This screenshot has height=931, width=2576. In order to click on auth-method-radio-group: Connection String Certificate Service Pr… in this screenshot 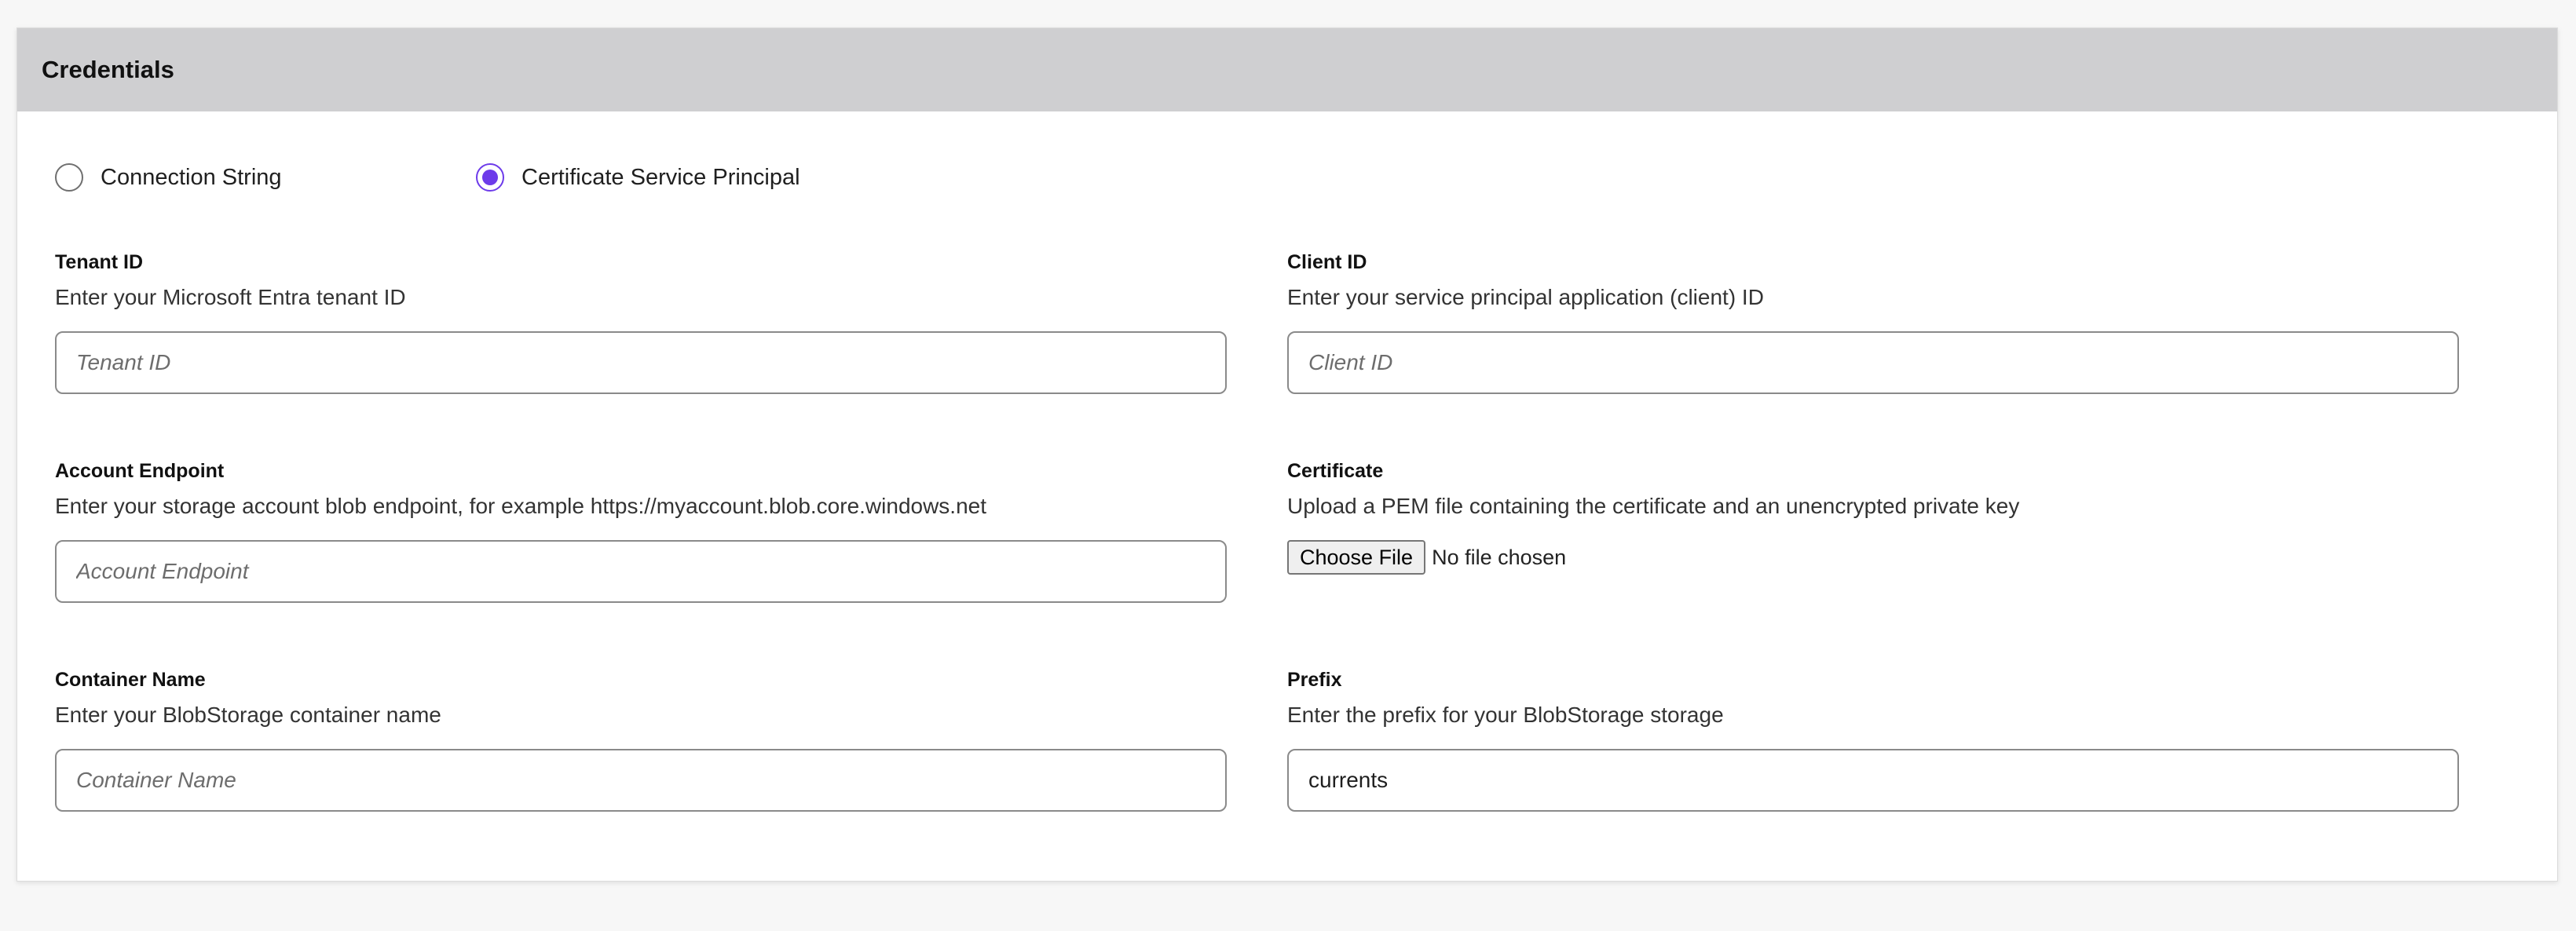, I will do `click(1287, 177)`.